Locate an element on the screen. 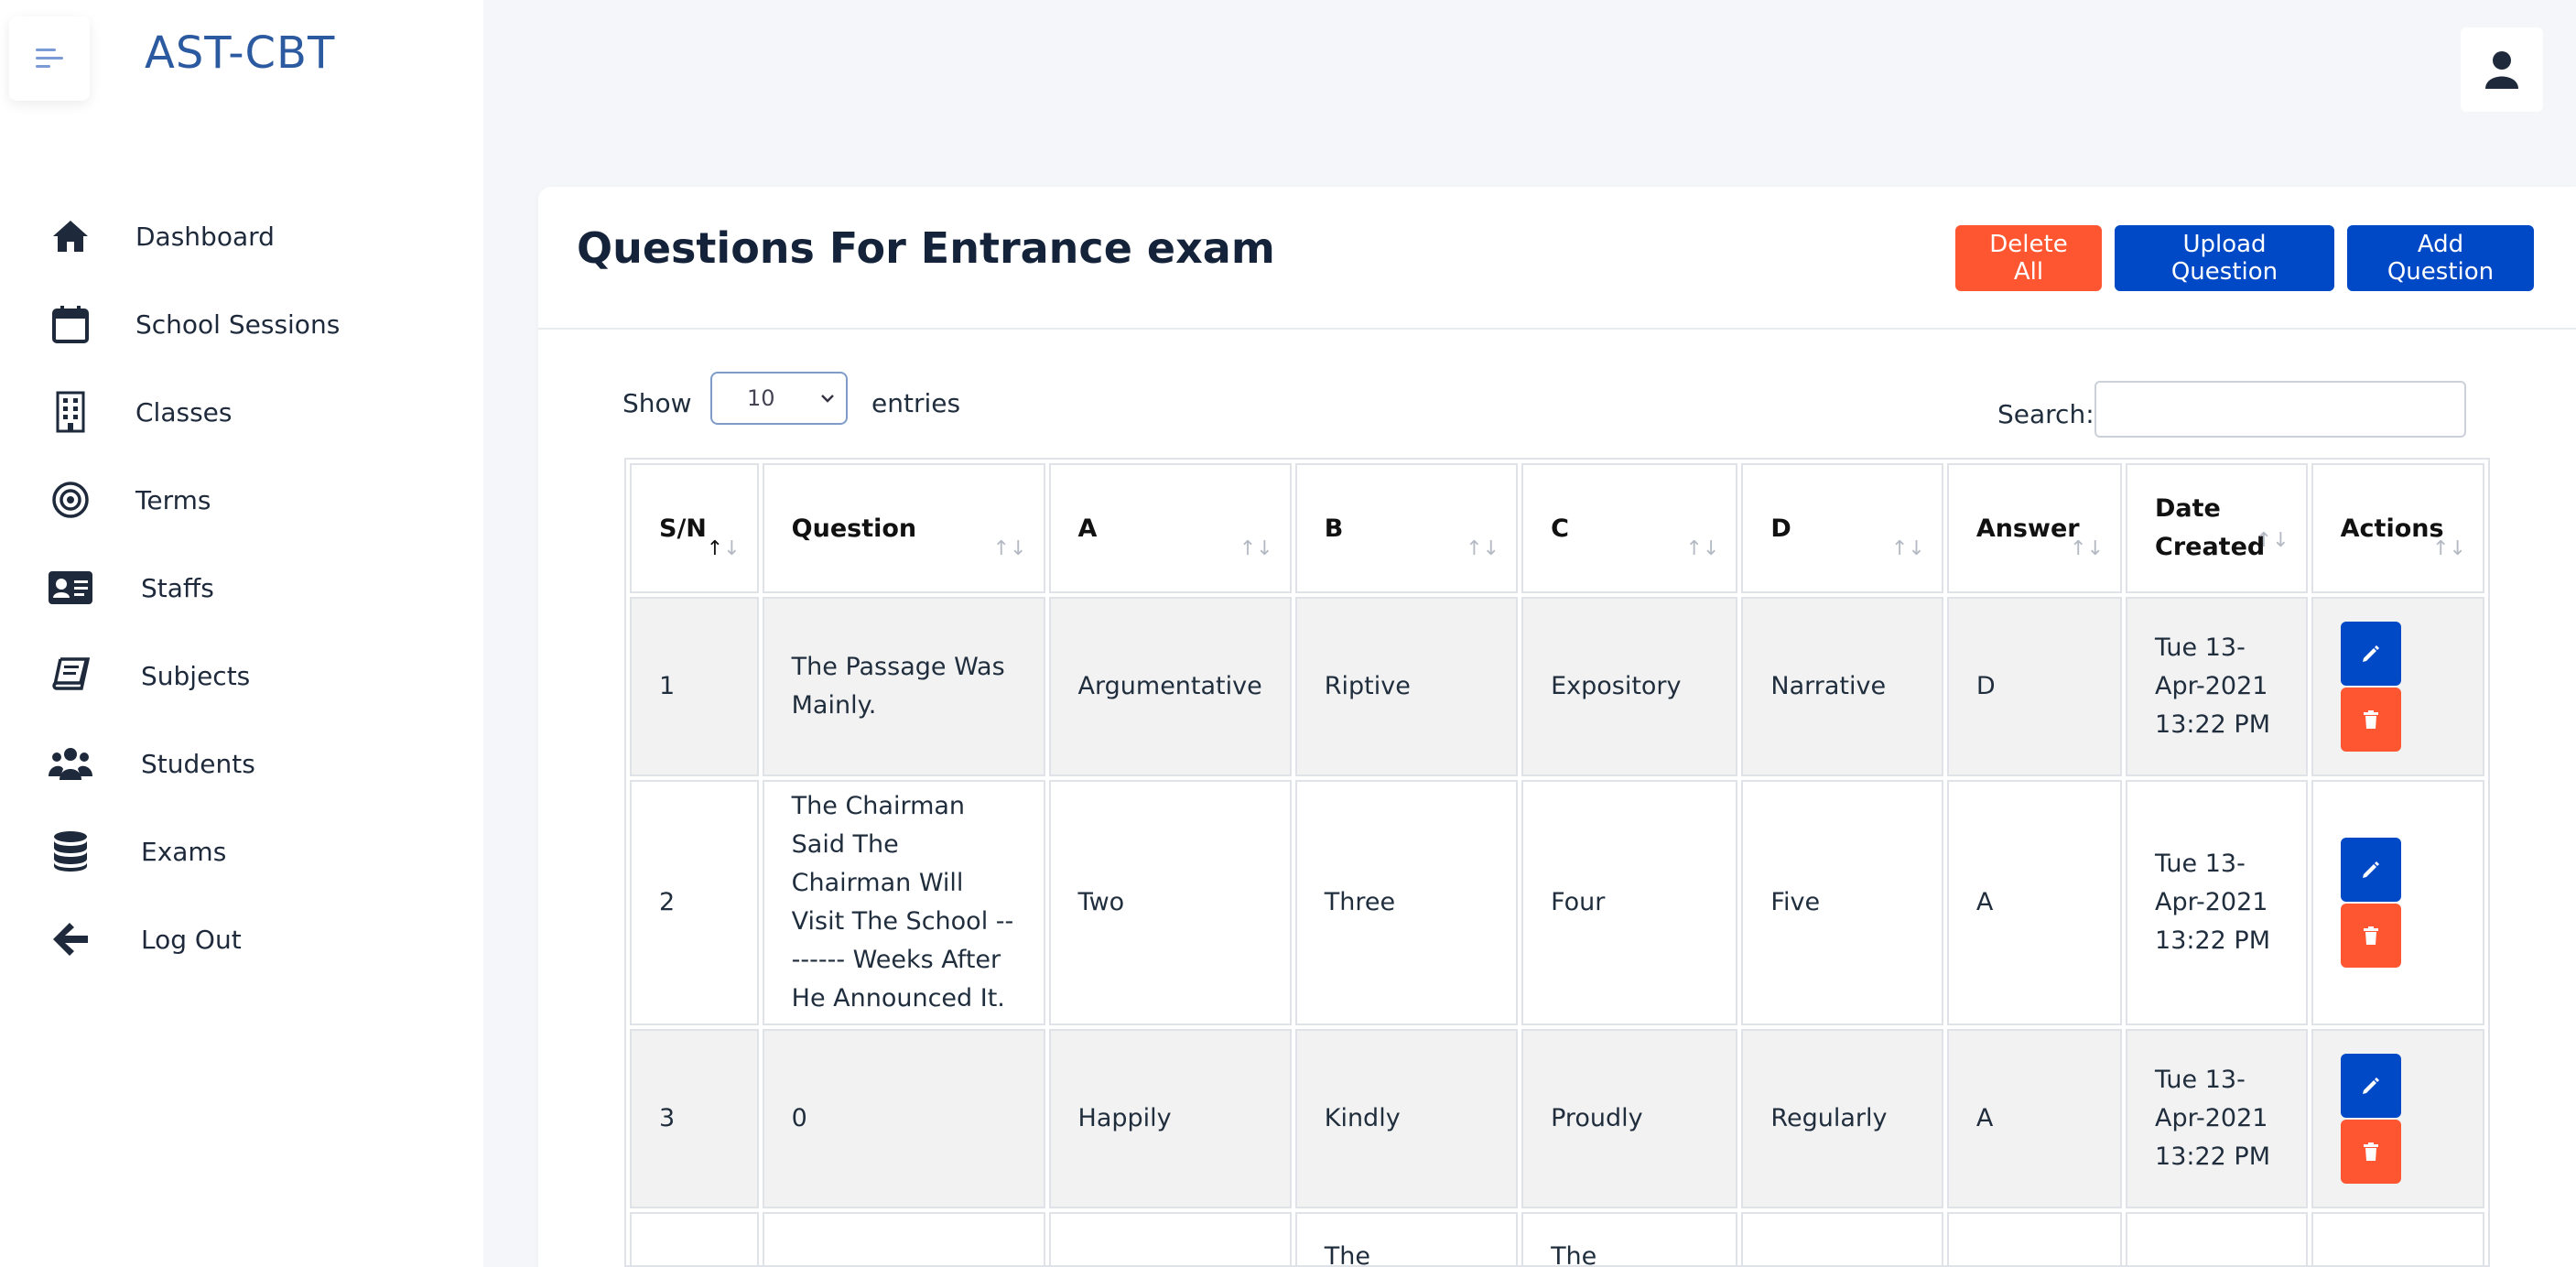 The image size is (2576, 1267). sidebar-item-label: Dashboard is located at coordinates (205, 237).